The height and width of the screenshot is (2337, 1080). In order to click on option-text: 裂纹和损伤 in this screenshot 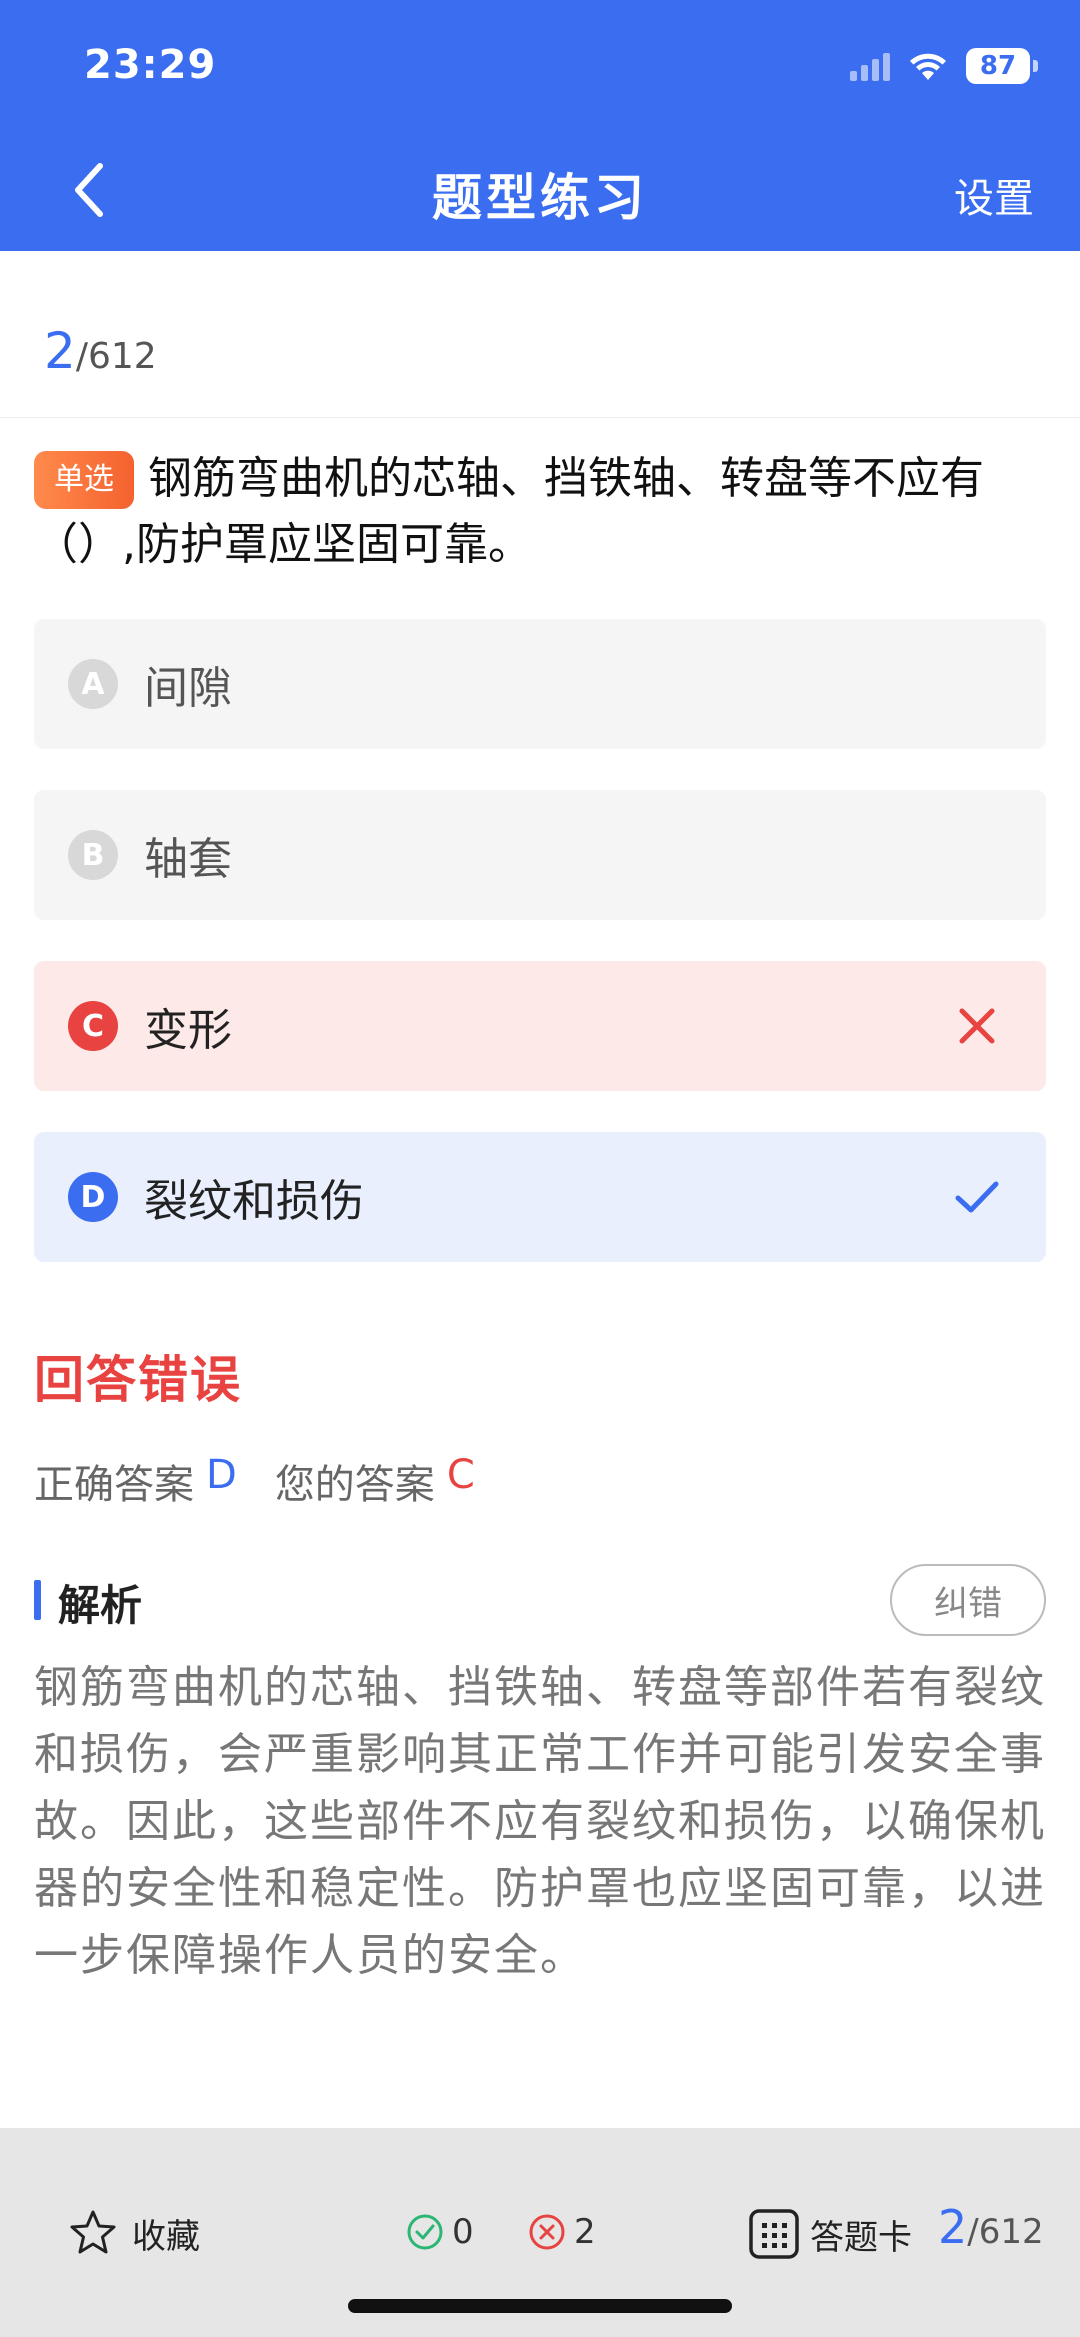, I will do `click(254, 1201)`.